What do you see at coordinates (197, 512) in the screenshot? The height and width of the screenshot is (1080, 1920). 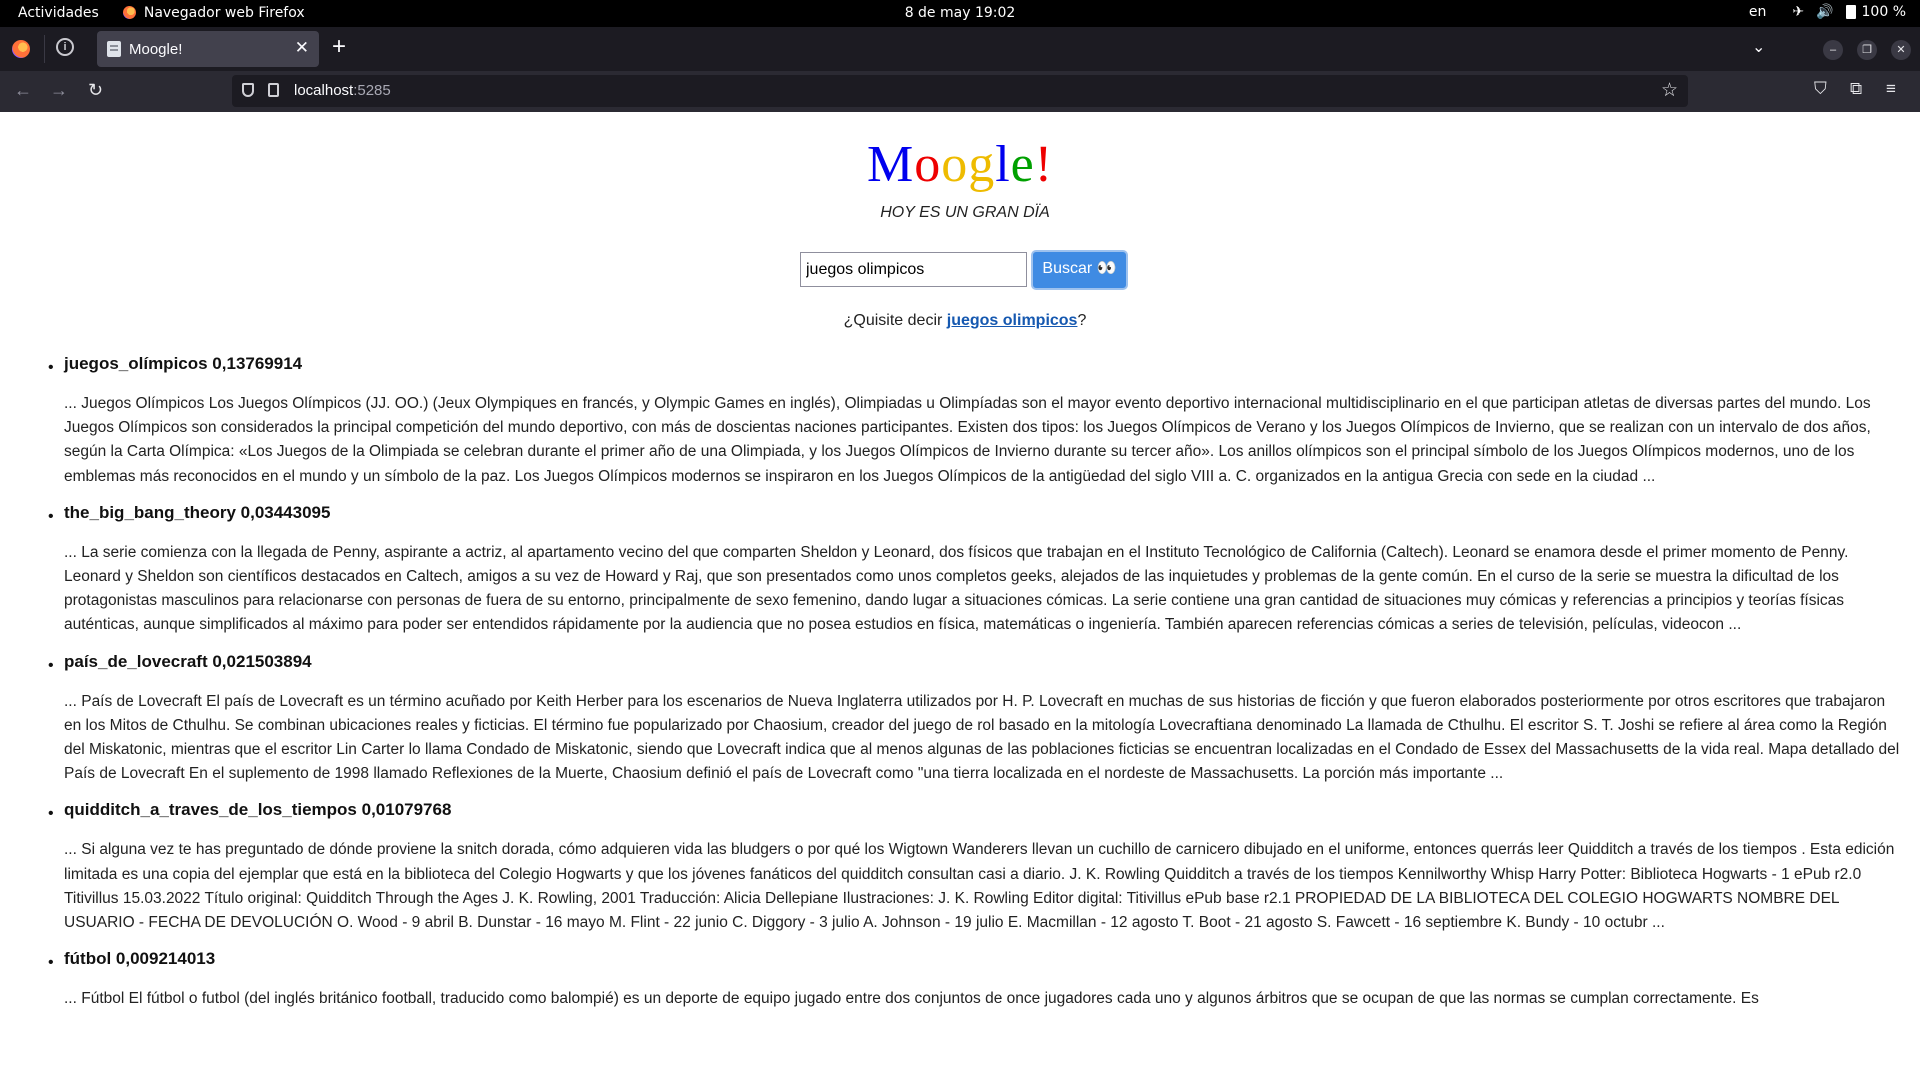 I see `result-title: the_big_bang_theory 0,03443095` at bounding box center [197, 512].